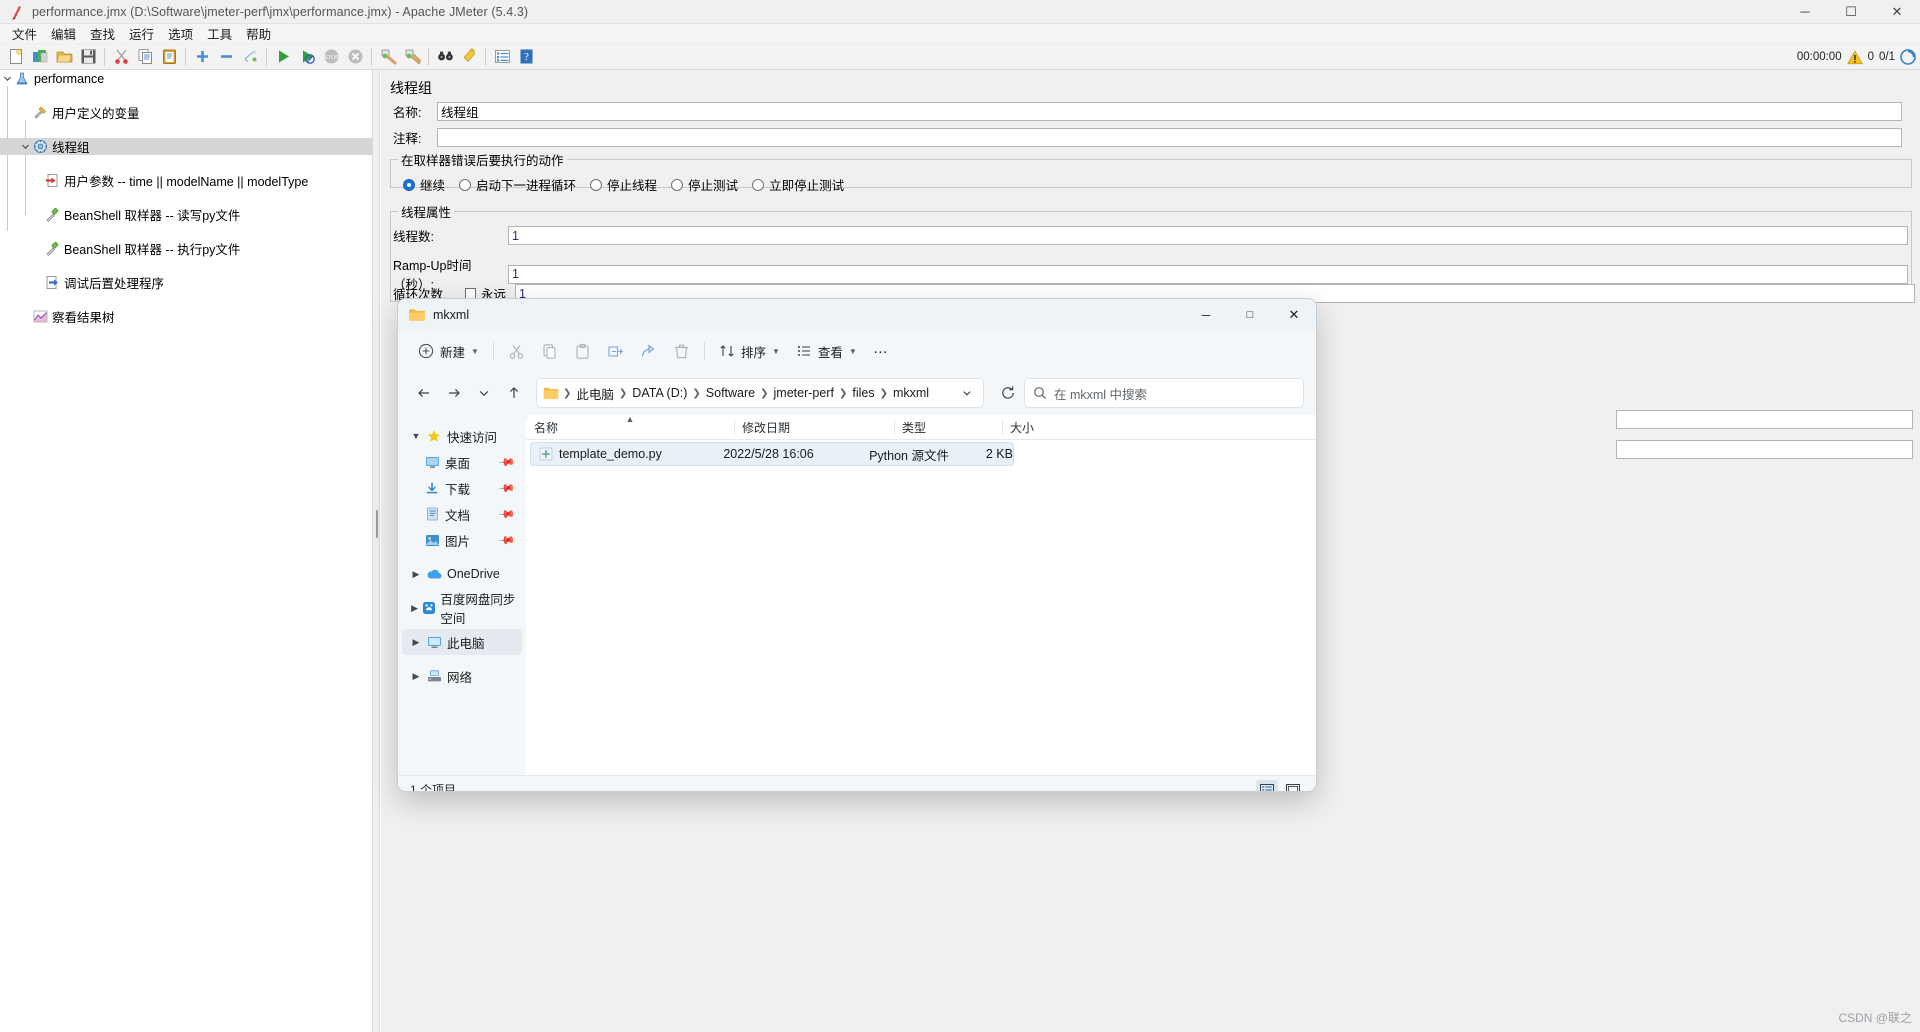 Image resolution: width=1920 pixels, height=1032 pixels. I want to click on back-arrow-icon, so click(424, 393).